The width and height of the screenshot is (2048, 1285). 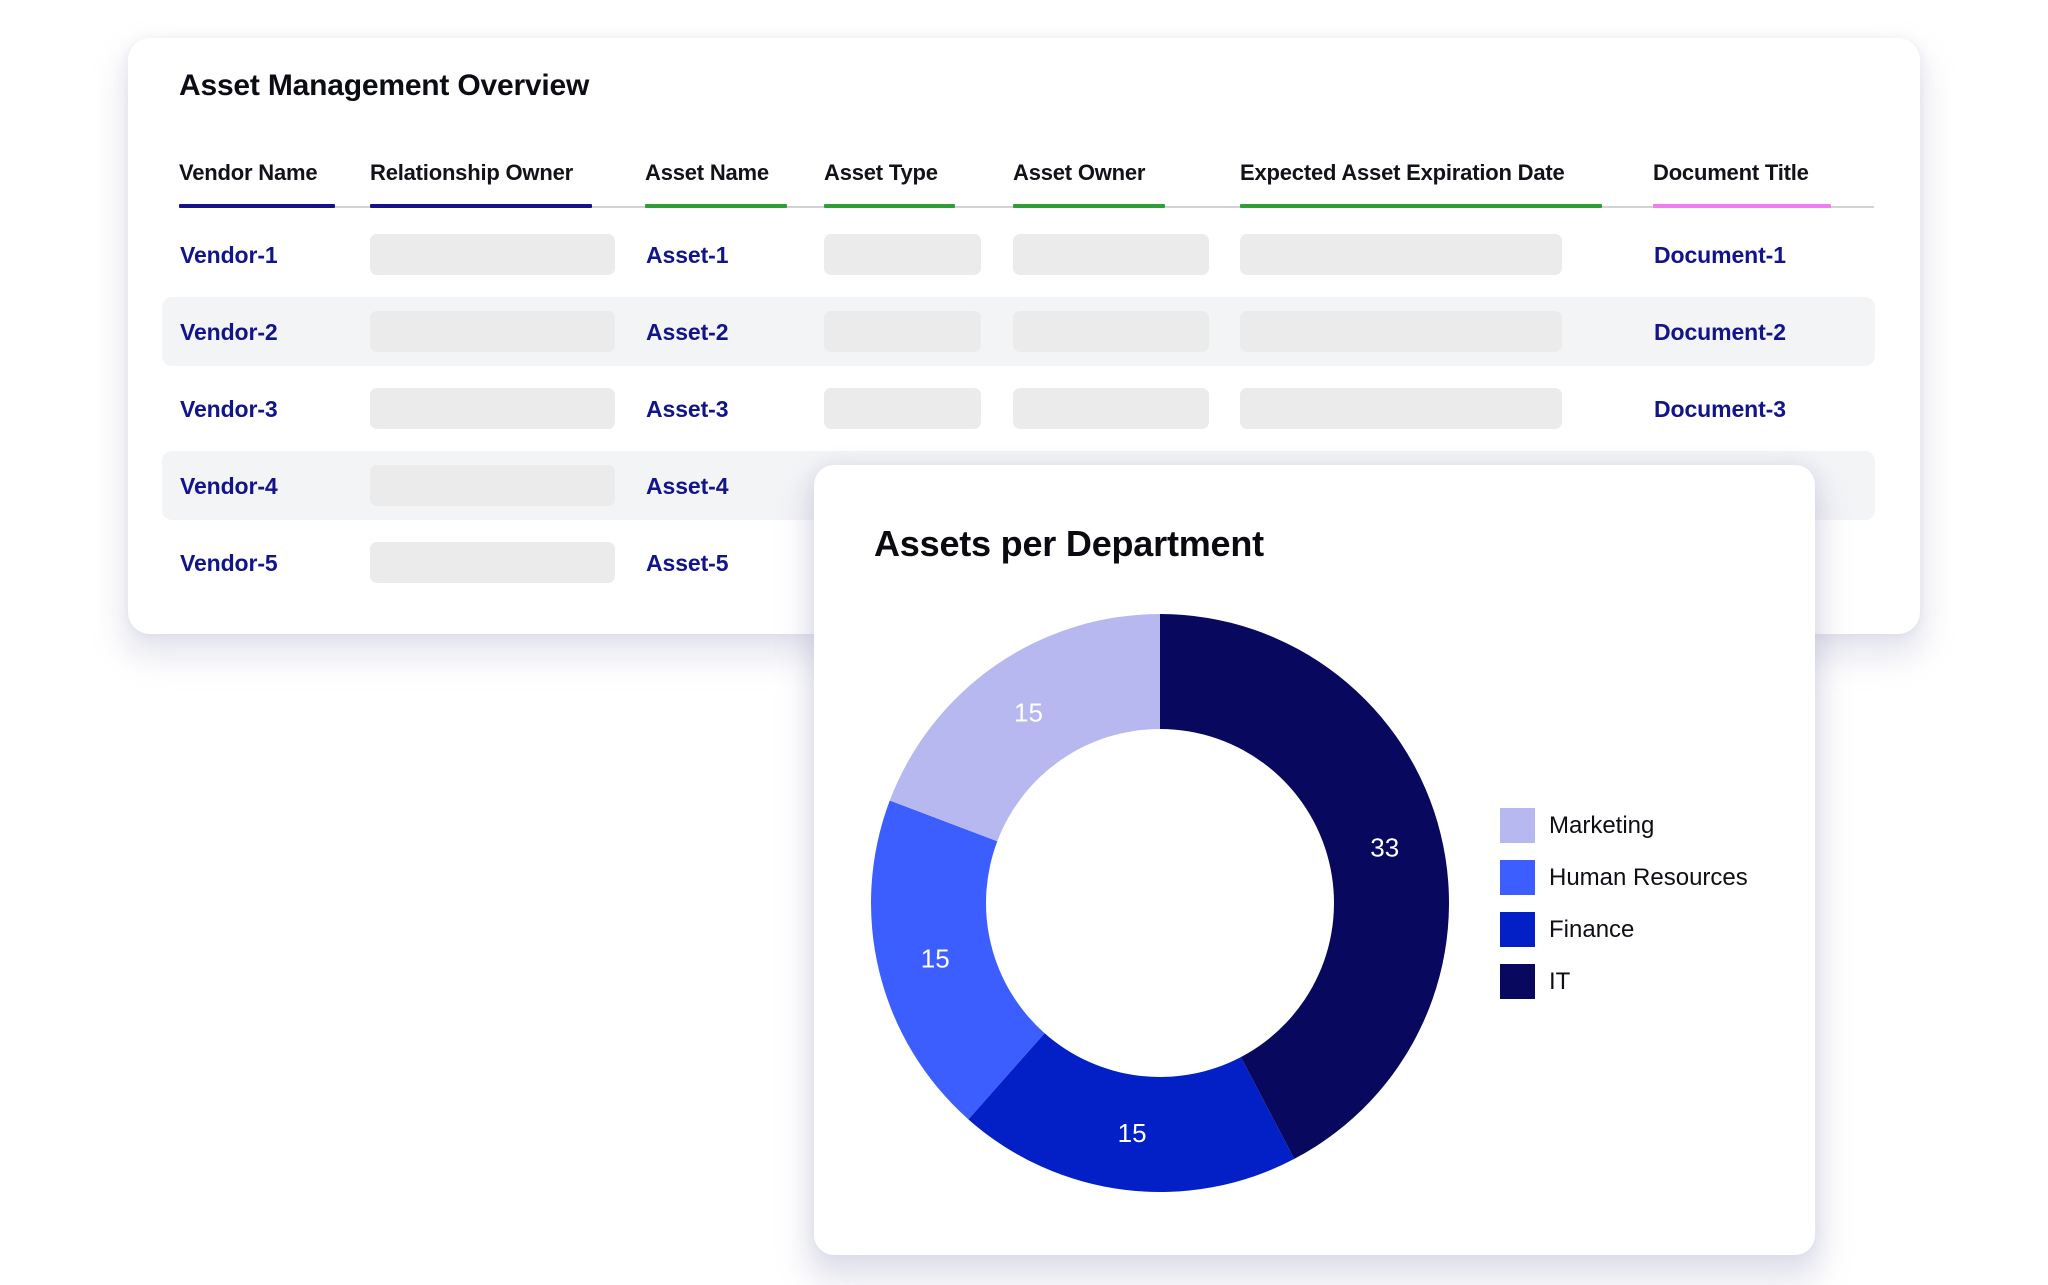 What do you see at coordinates (1592, 929) in the screenshot?
I see `legend-label: Finance` at bounding box center [1592, 929].